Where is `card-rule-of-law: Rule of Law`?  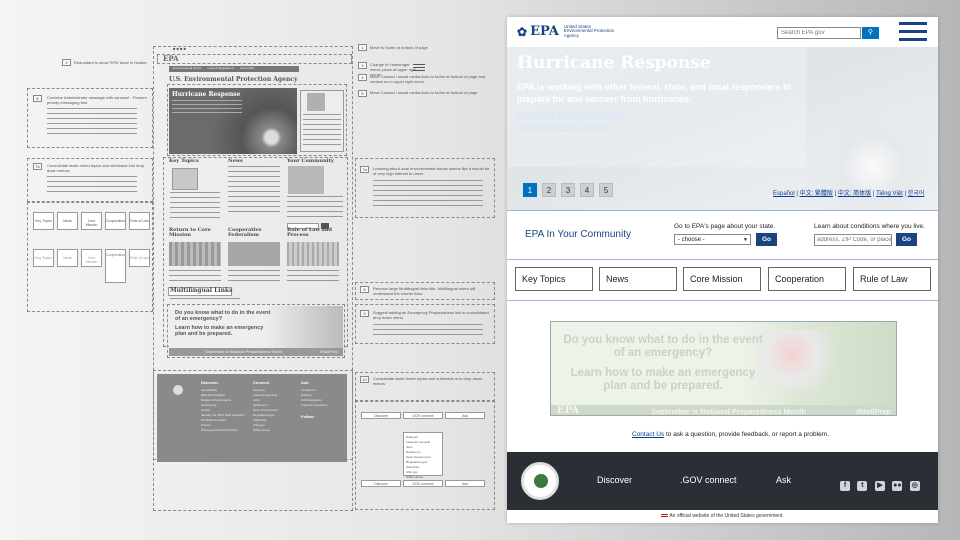
card-rule-of-law: Rule of Law is located at coordinates (892, 279).